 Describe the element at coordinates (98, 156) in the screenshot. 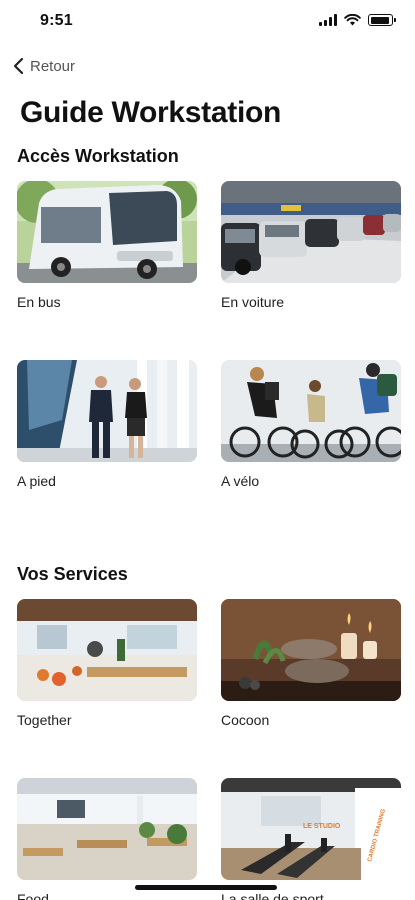

I see `section-title-acces: Accès Workstation` at that location.